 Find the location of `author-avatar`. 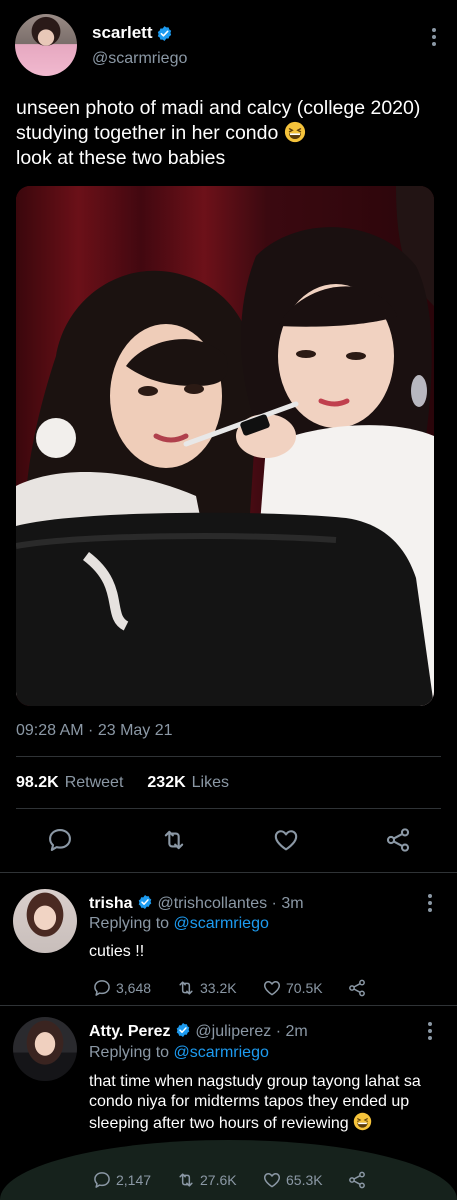

author-avatar is located at coordinates (46, 45).